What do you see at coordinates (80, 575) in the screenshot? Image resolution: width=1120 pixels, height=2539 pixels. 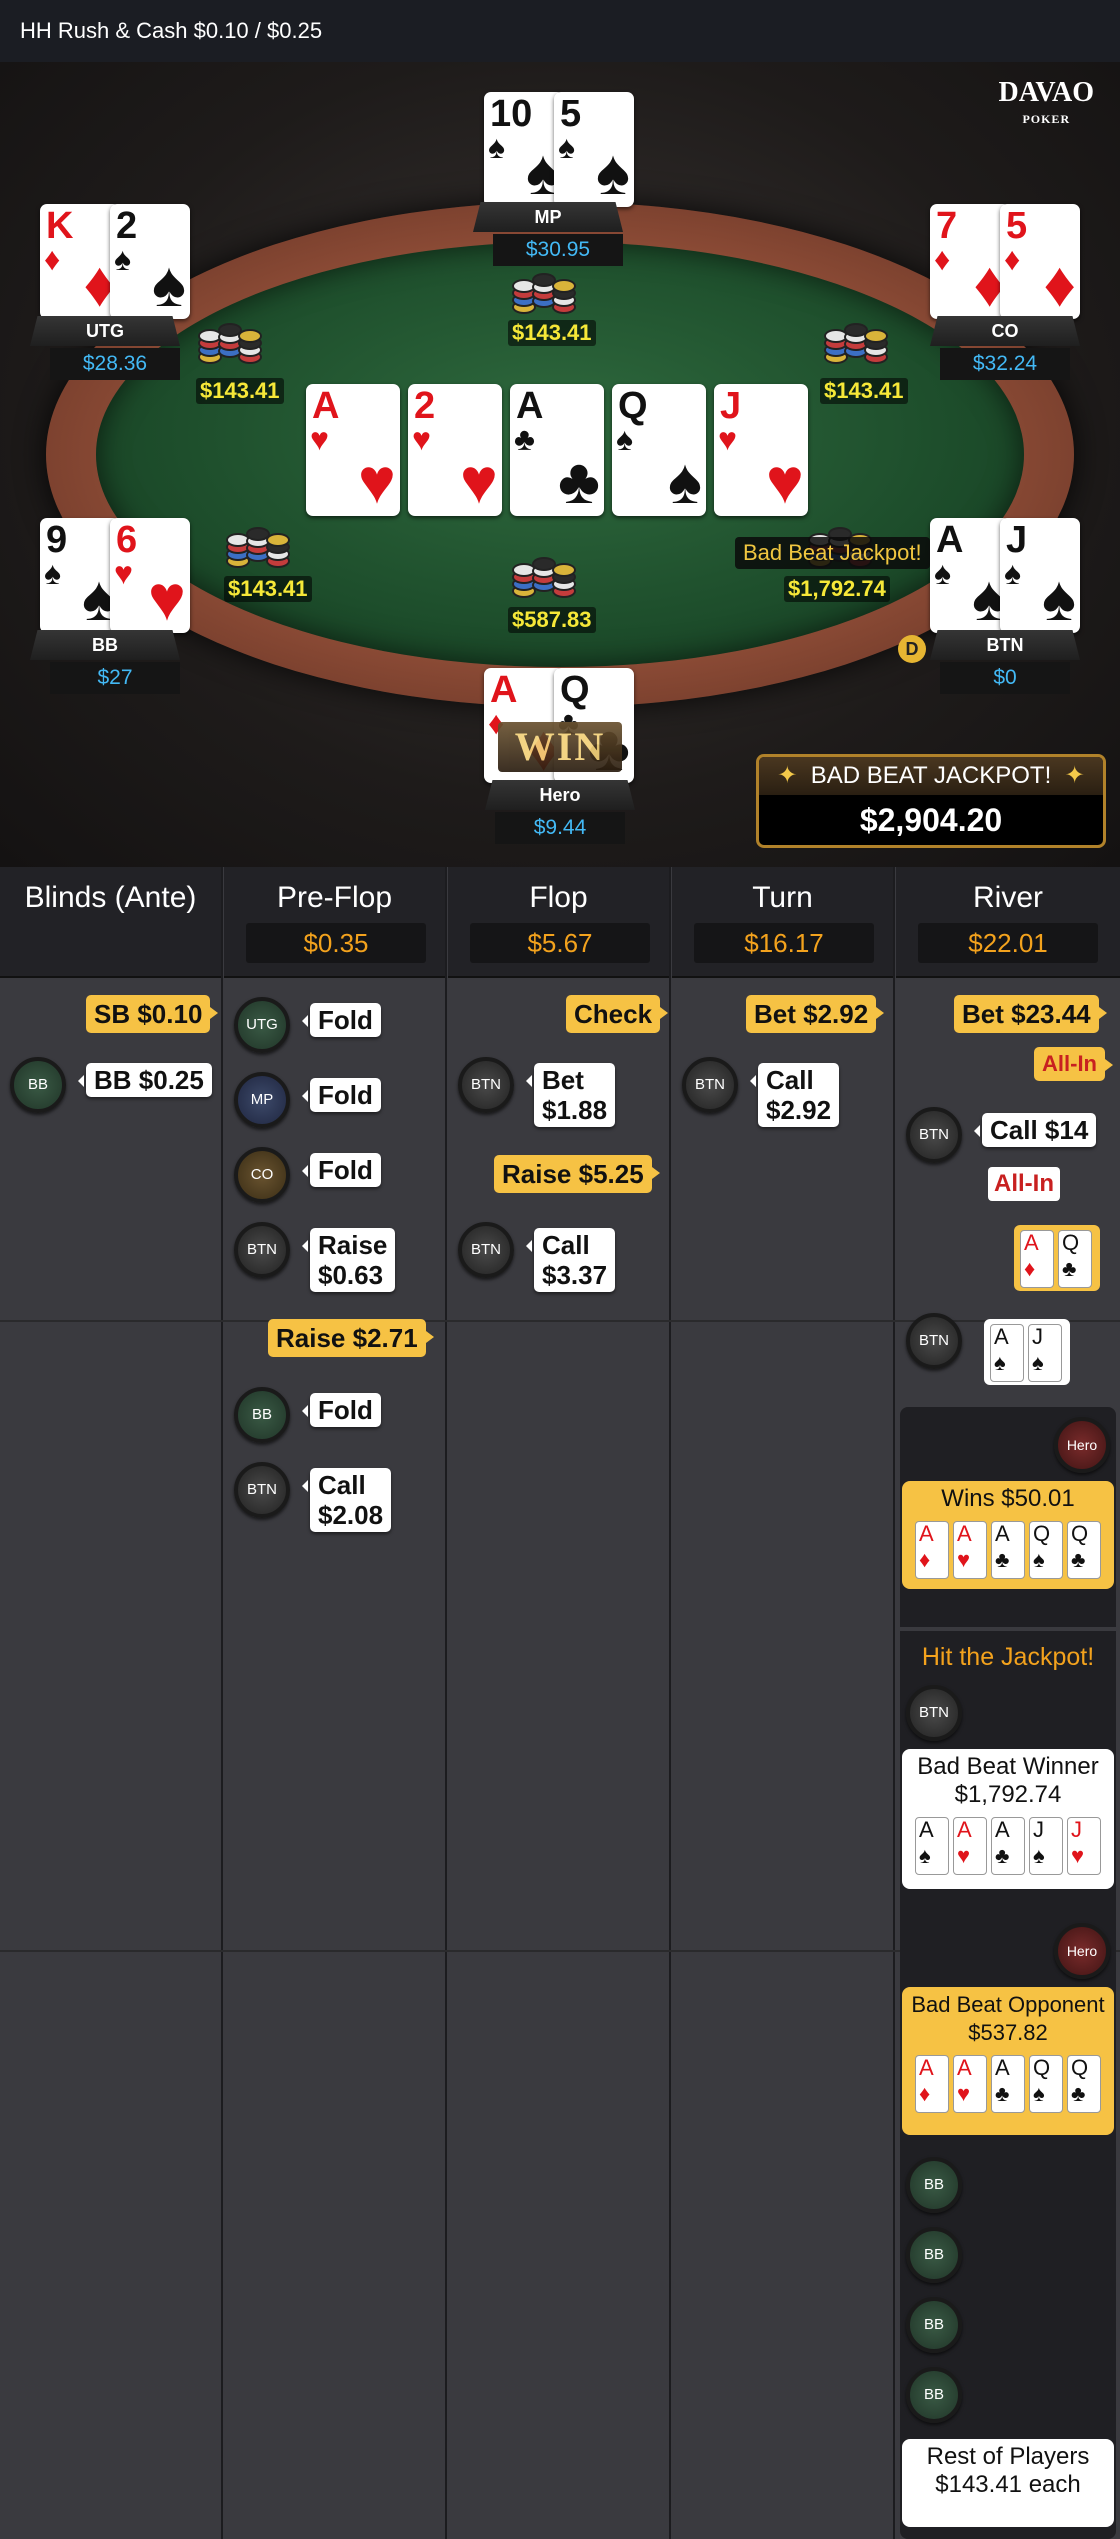 I see `playing-card: 9 ♠ ♠` at bounding box center [80, 575].